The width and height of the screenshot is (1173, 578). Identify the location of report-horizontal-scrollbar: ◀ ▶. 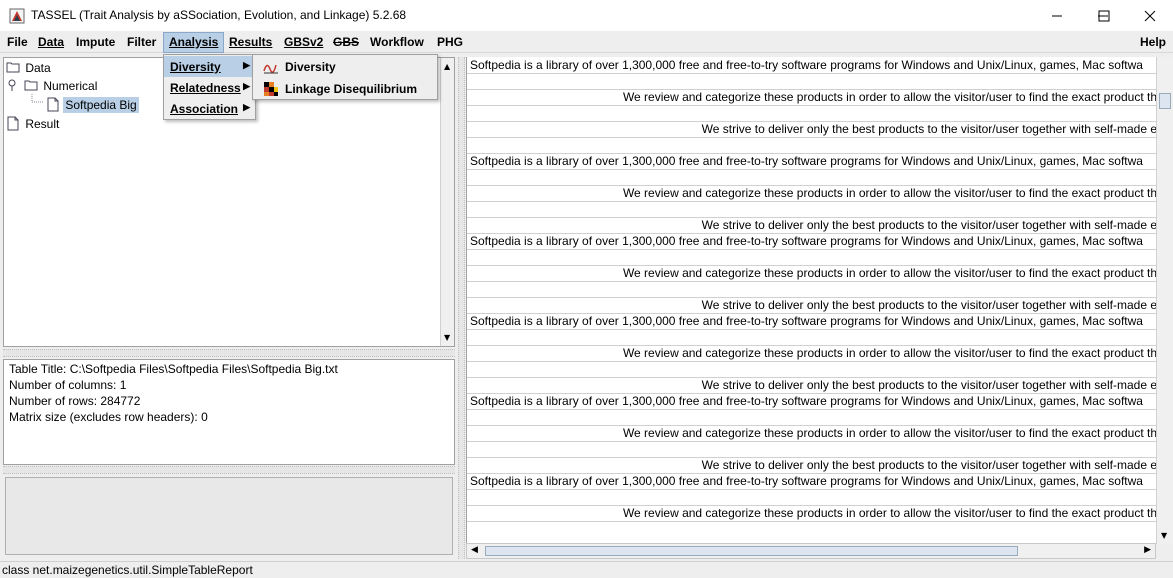
(811, 551).